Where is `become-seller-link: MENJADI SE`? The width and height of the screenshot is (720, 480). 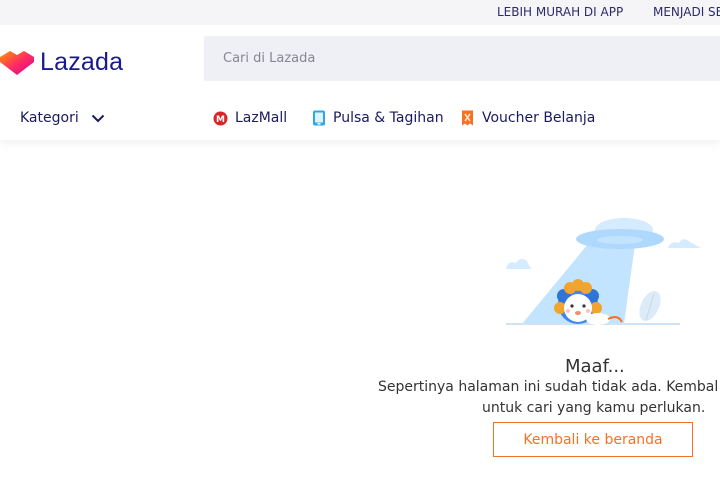
become-seller-link: MENJADI SE is located at coordinates (686, 12).